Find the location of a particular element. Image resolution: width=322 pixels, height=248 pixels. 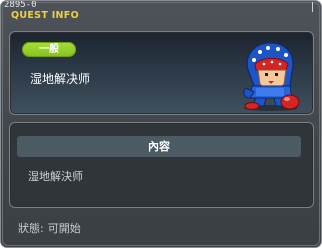

status-value: 可開始 is located at coordinates (64, 228).